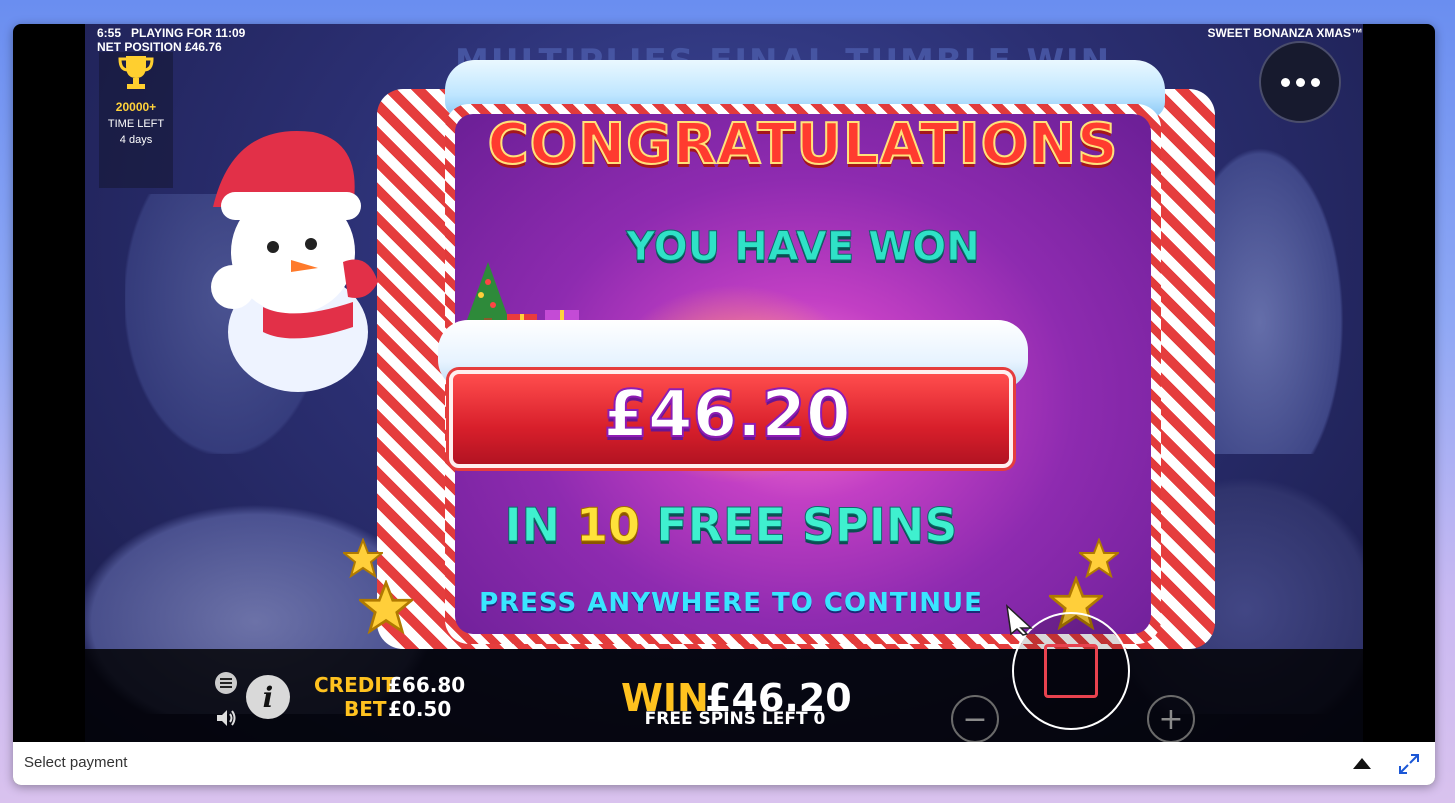 This screenshot has height=803, width=1455. What do you see at coordinates (75, 762) in the screenshot?
I see `select-payment-link: Select payment` at bounding box center [75, 762].